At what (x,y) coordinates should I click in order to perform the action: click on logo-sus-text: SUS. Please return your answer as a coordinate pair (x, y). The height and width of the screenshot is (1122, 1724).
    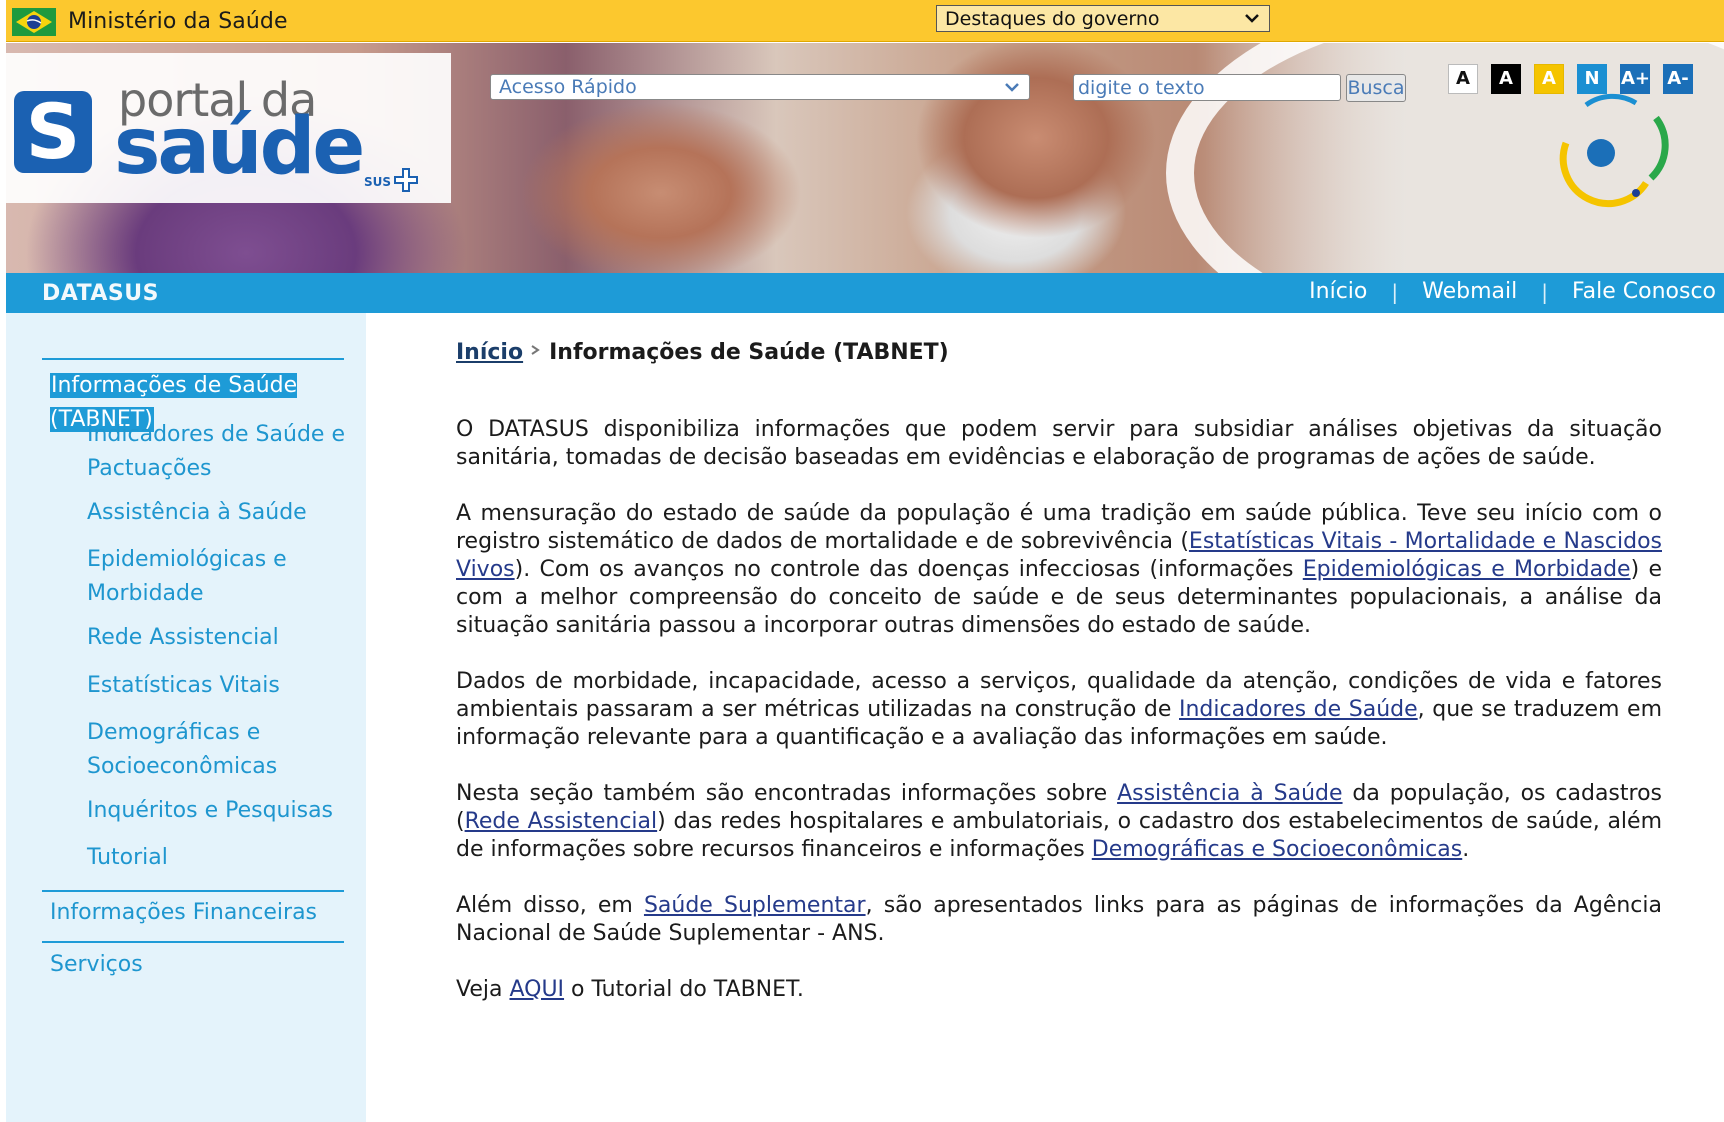
    Looking at the image, I should click on (378, 182).